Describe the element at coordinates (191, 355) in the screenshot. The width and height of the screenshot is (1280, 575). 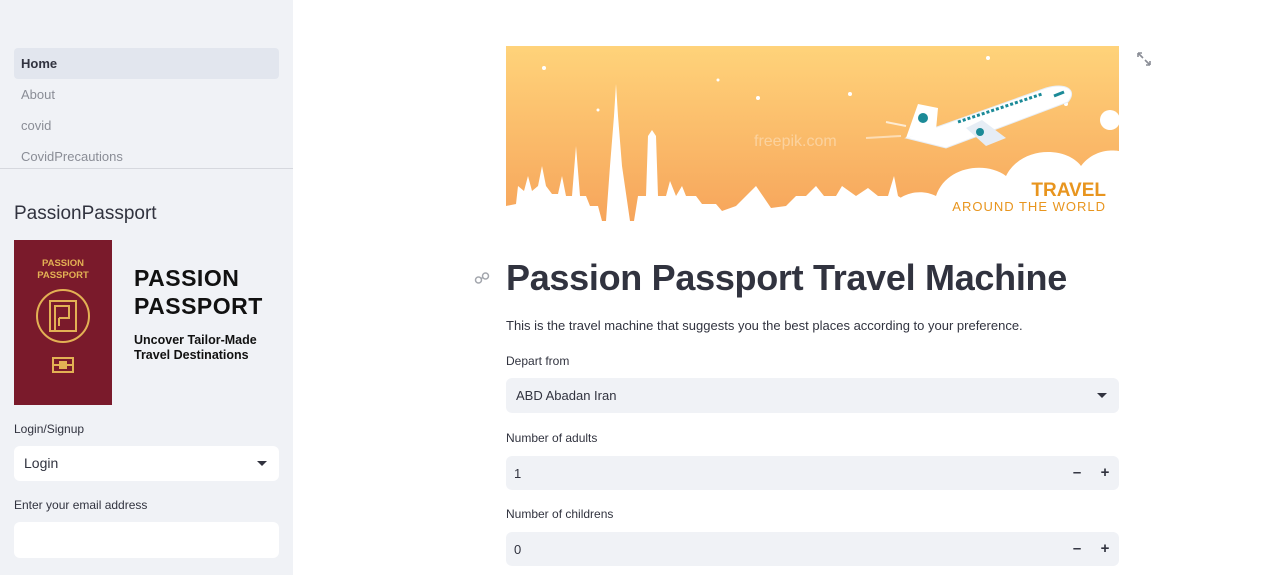
I see `brand-tagline-line2: Travel Destinations` at that location.